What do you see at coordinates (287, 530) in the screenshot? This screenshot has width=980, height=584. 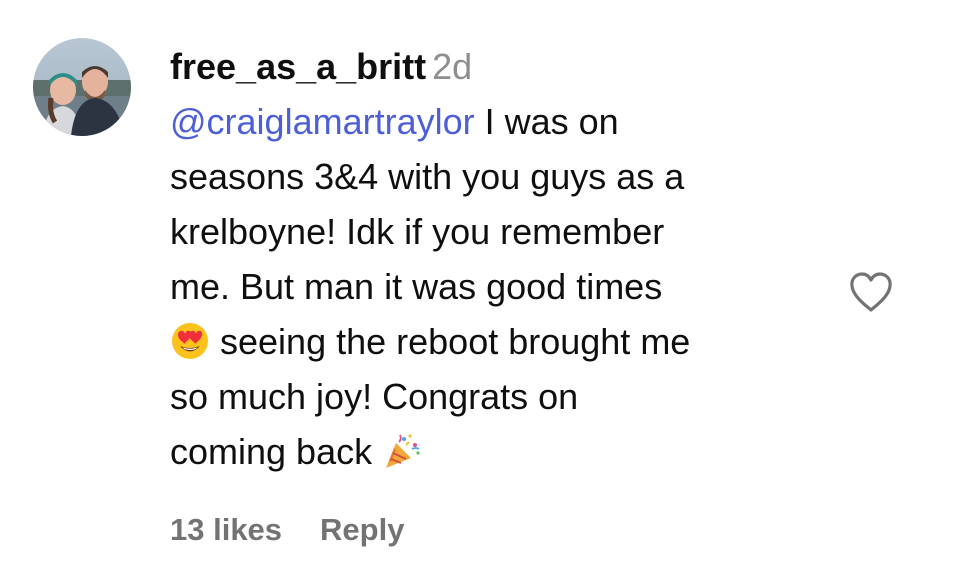 I see `comment-actions: 13 likes Reply` at bounding box center [287, 530].